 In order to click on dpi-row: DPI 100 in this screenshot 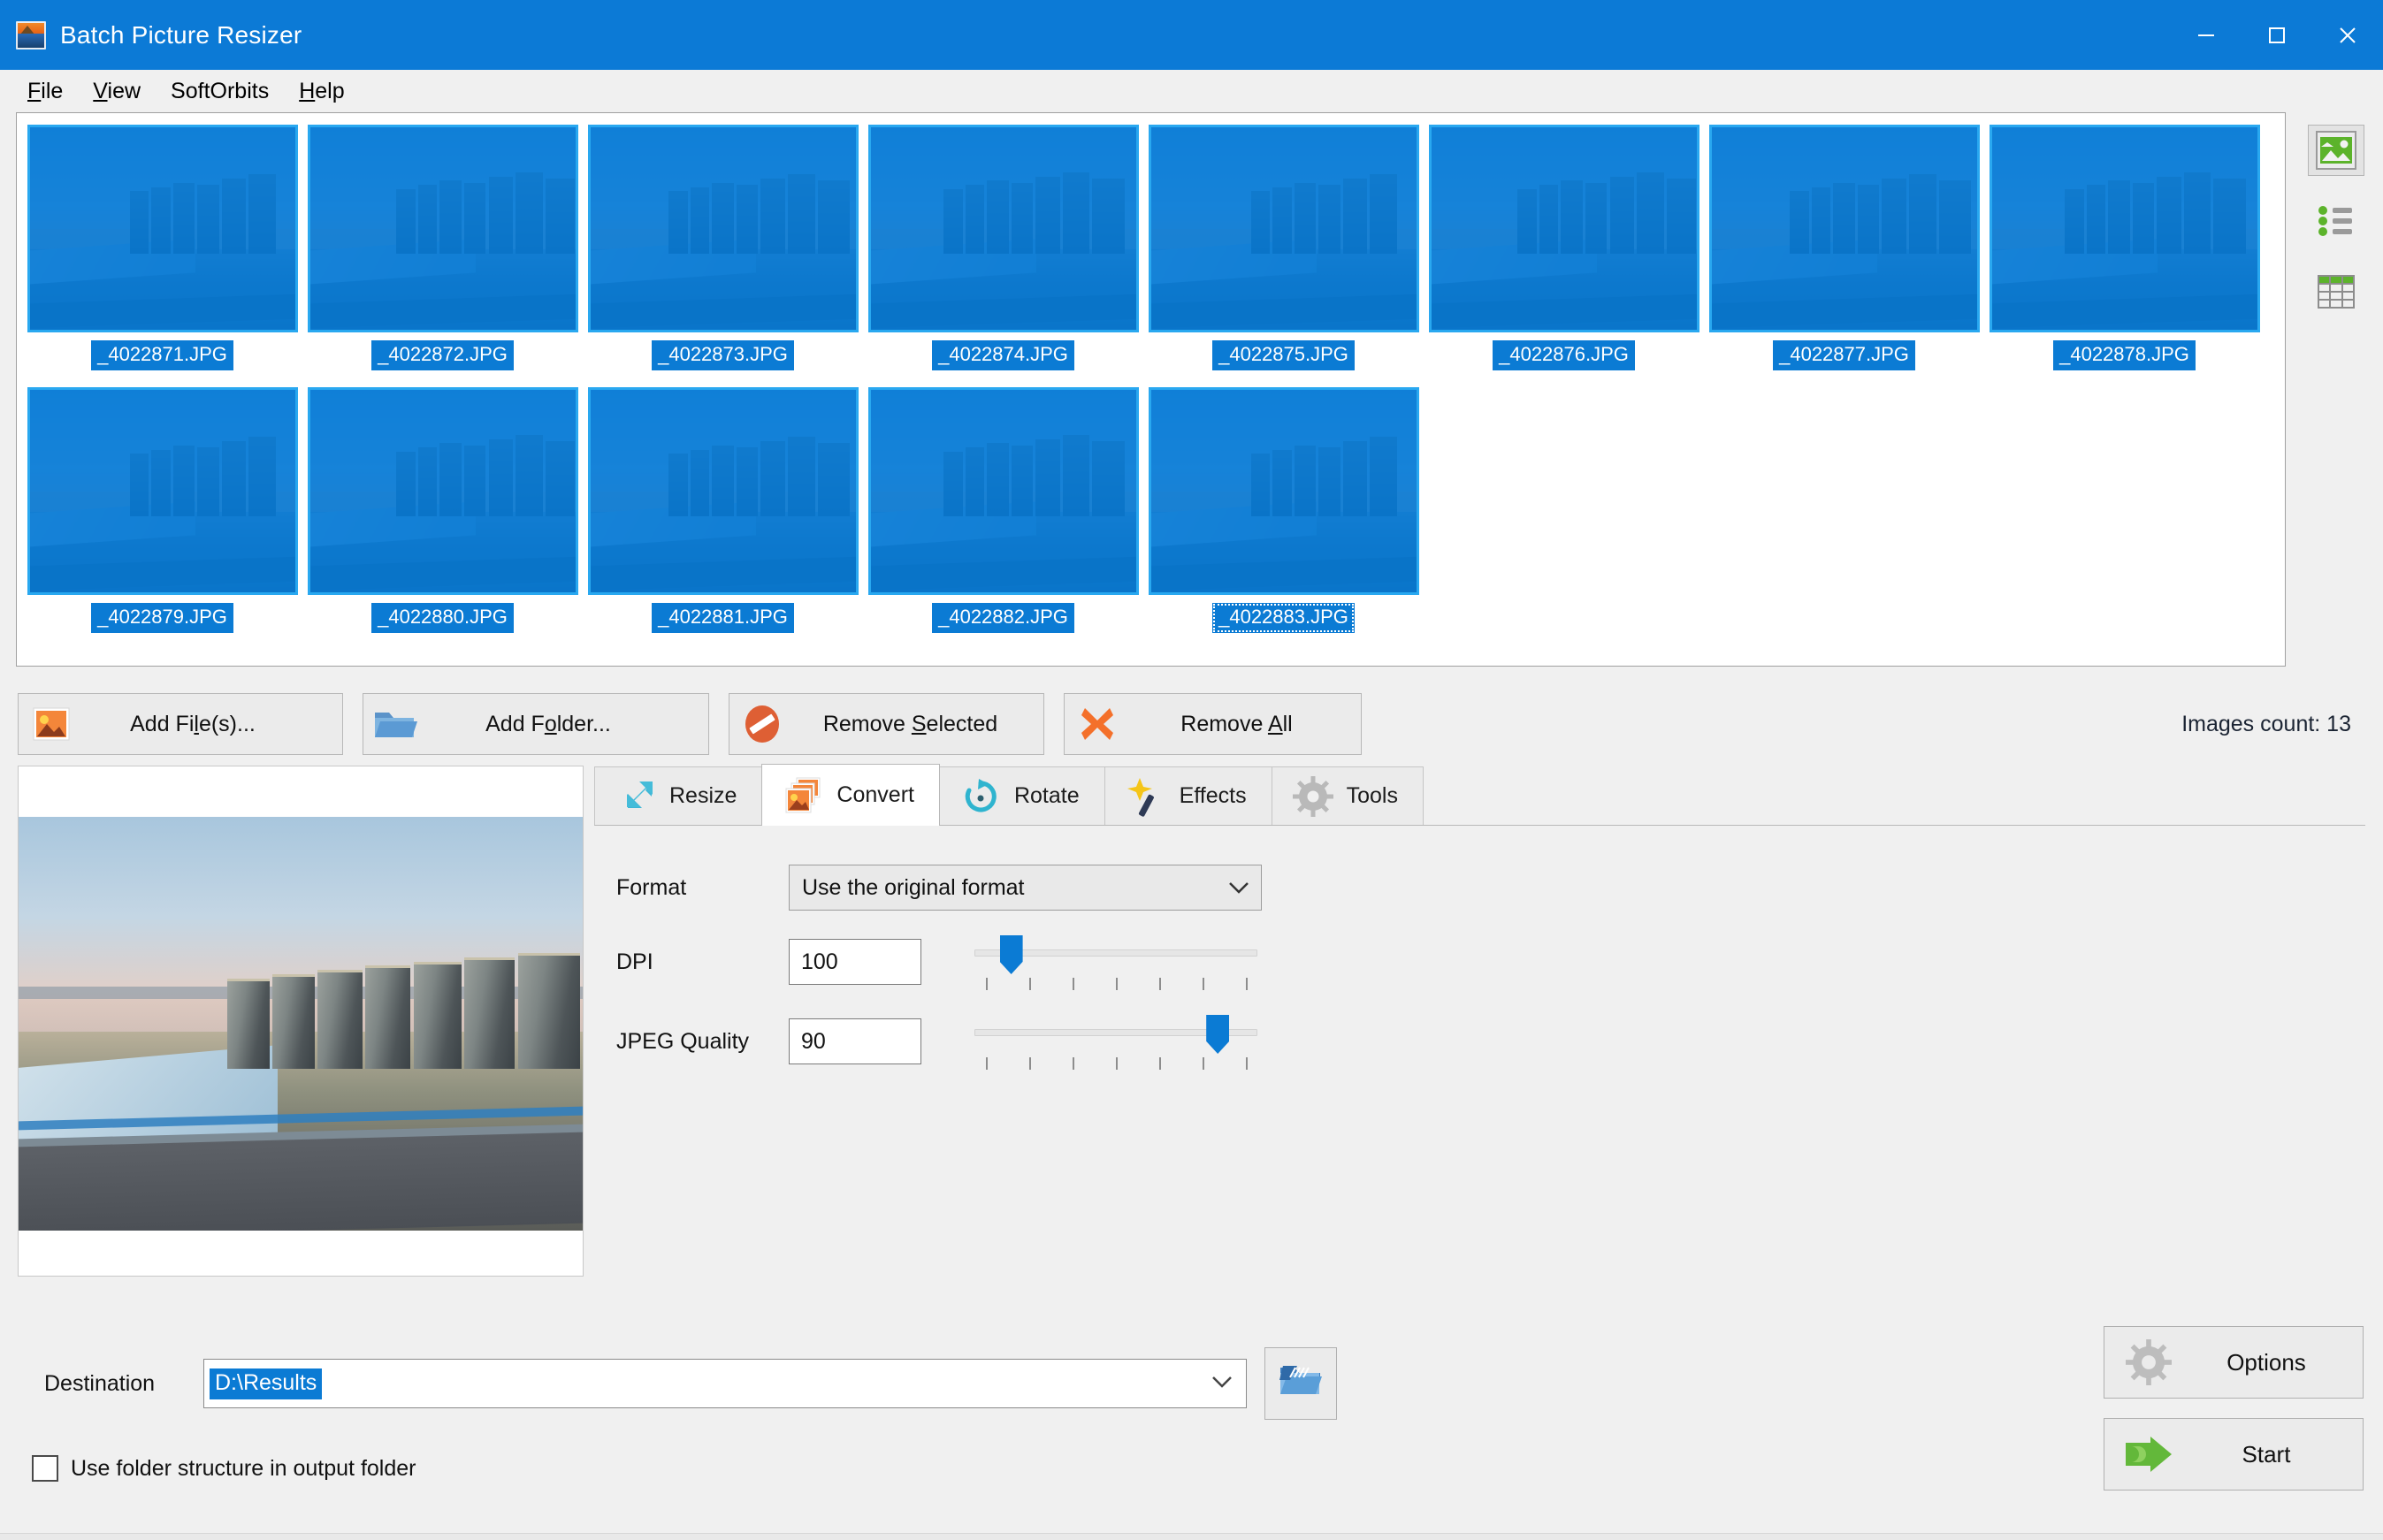, I will do `click(1479, 962)`.